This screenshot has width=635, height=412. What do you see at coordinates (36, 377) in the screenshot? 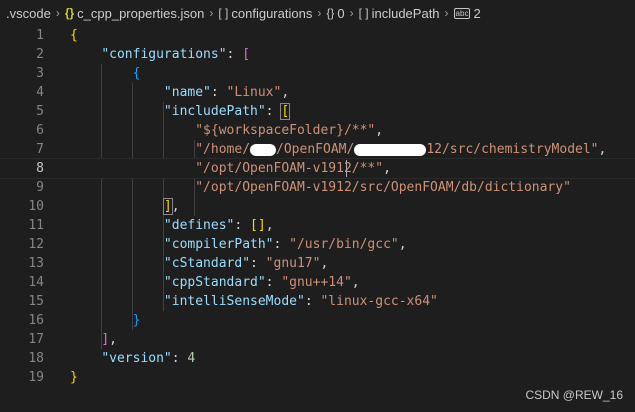
I see `line-number: 19` at bounding box center [36, 377].